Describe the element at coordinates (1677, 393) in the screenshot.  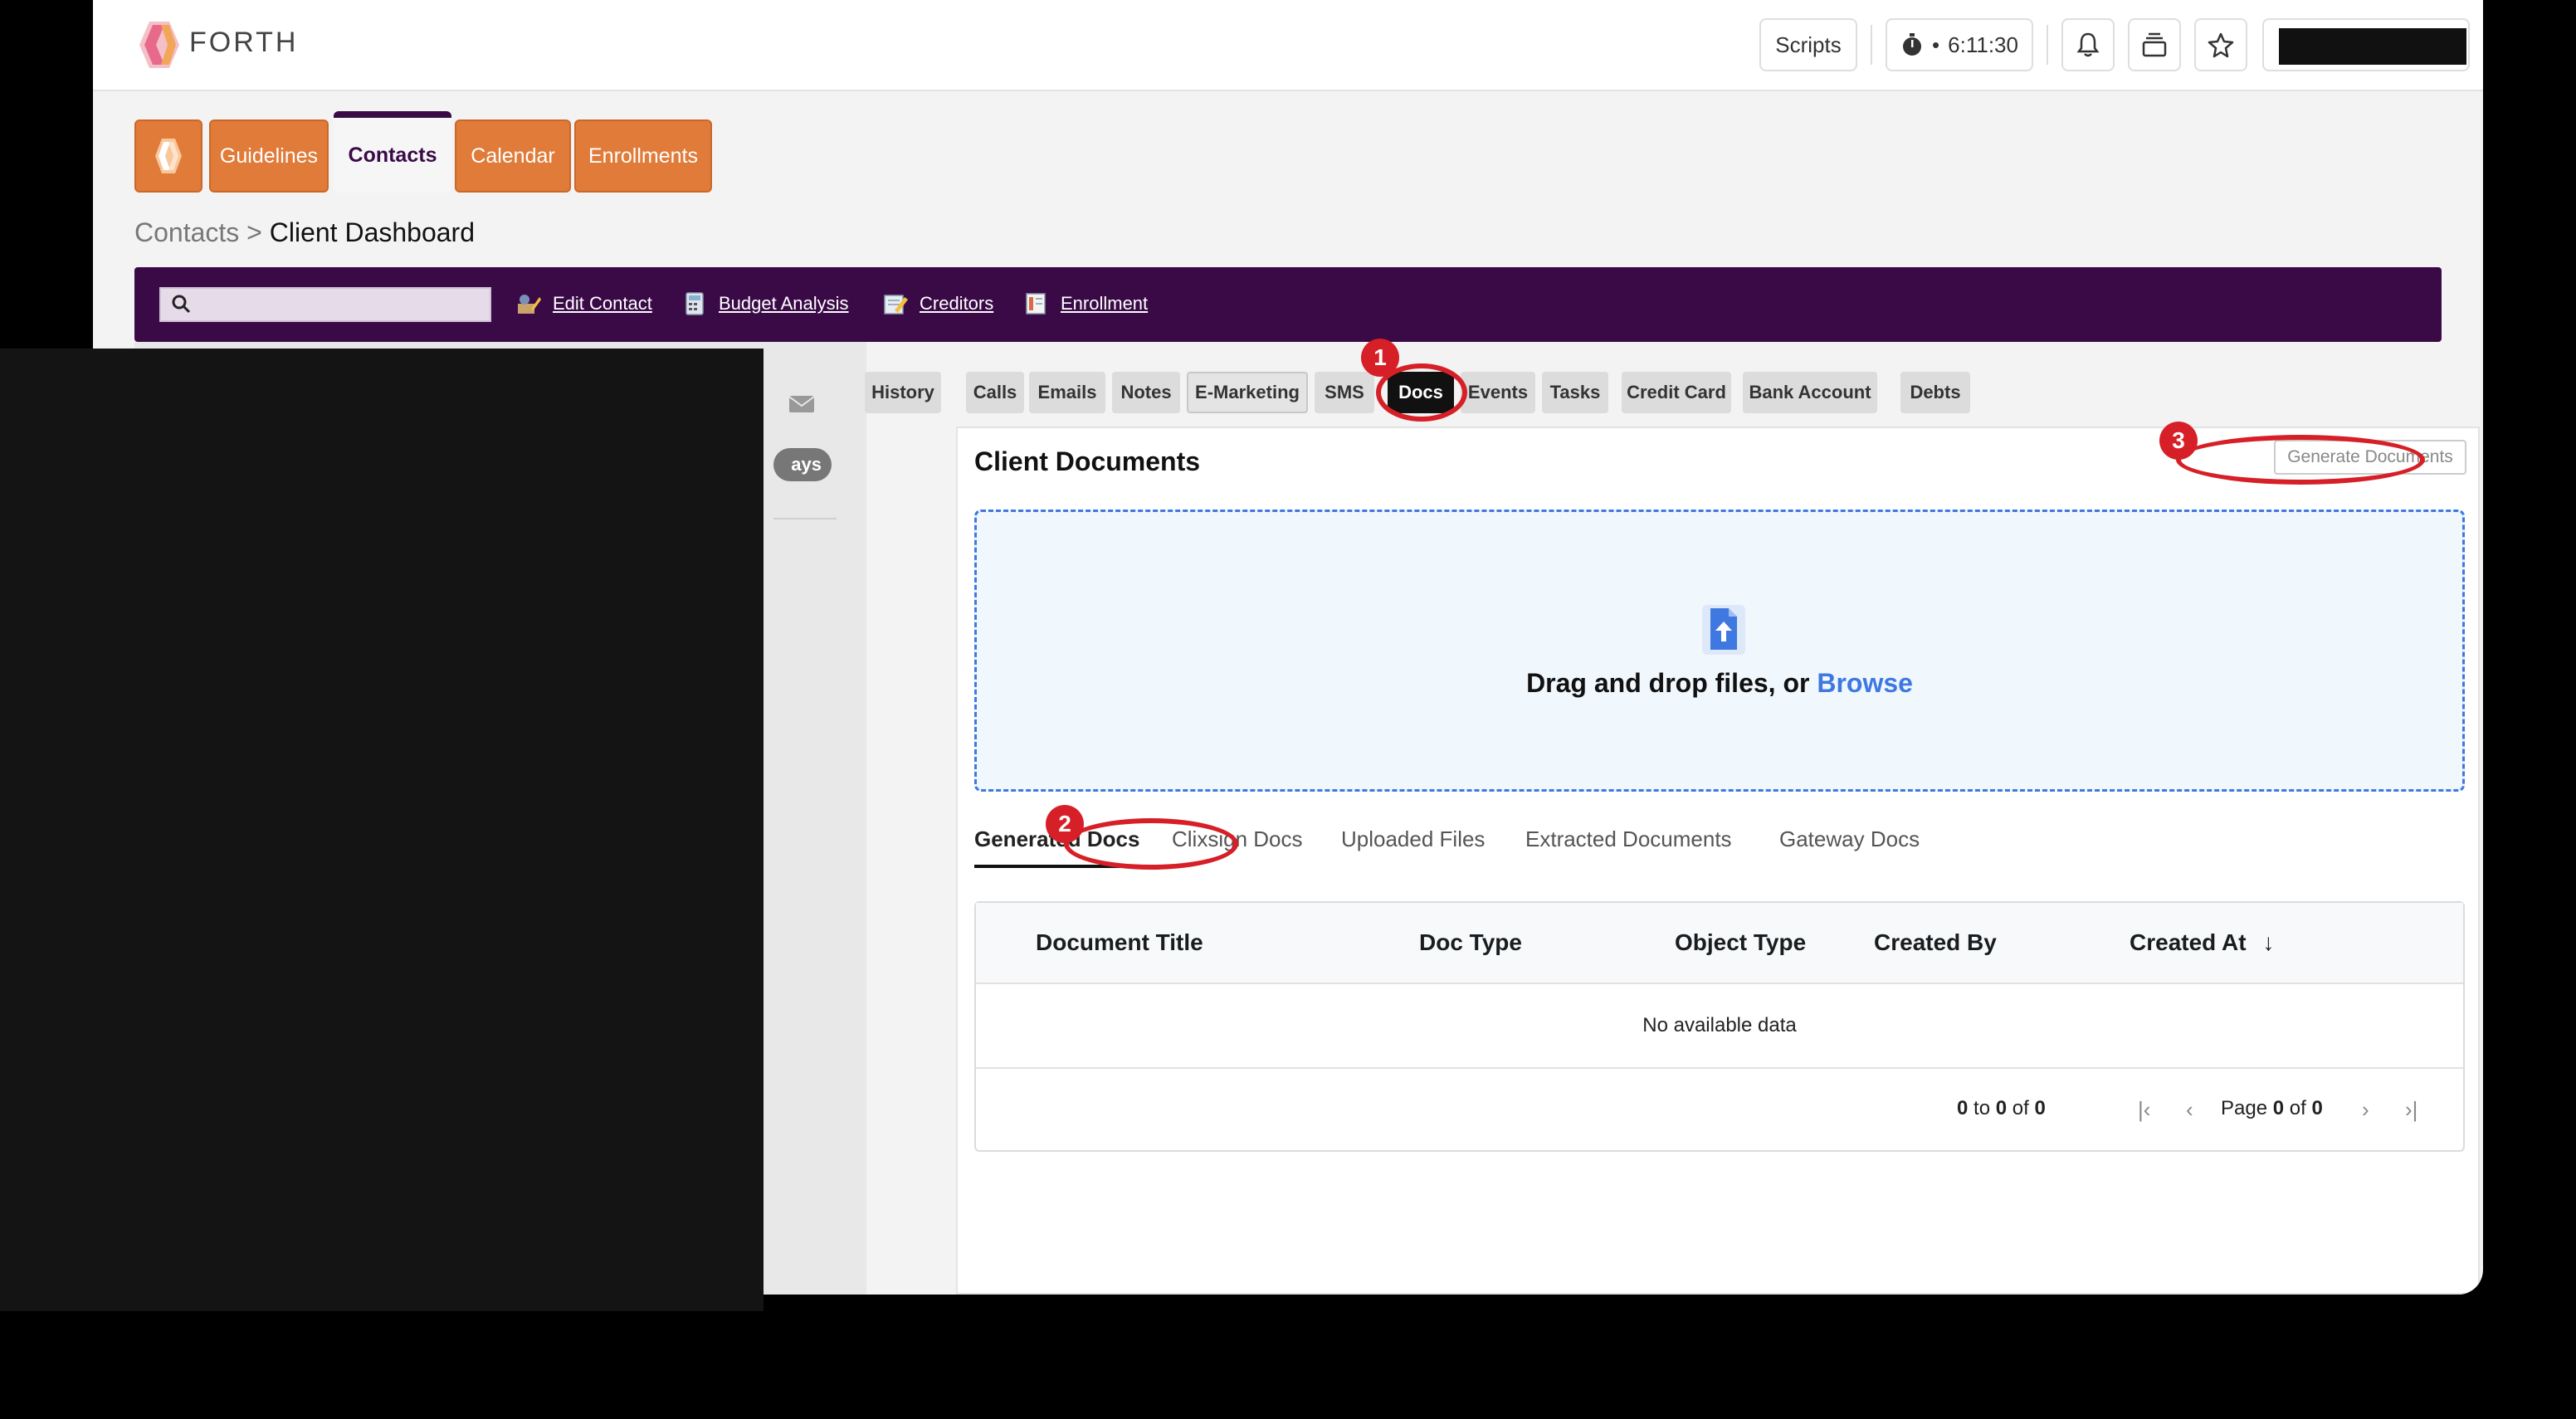
I see `tab-credit-card: Credit Card` at that location.